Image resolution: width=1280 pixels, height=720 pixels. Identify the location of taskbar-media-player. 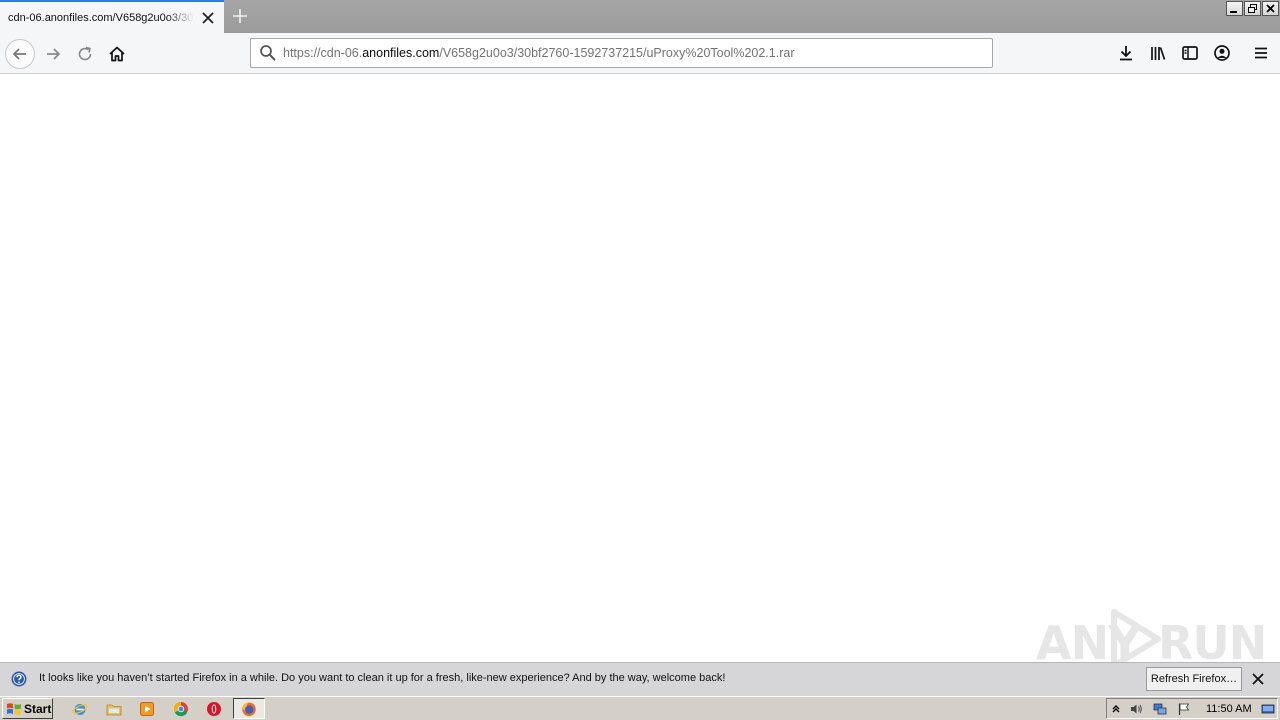
(147, 709).